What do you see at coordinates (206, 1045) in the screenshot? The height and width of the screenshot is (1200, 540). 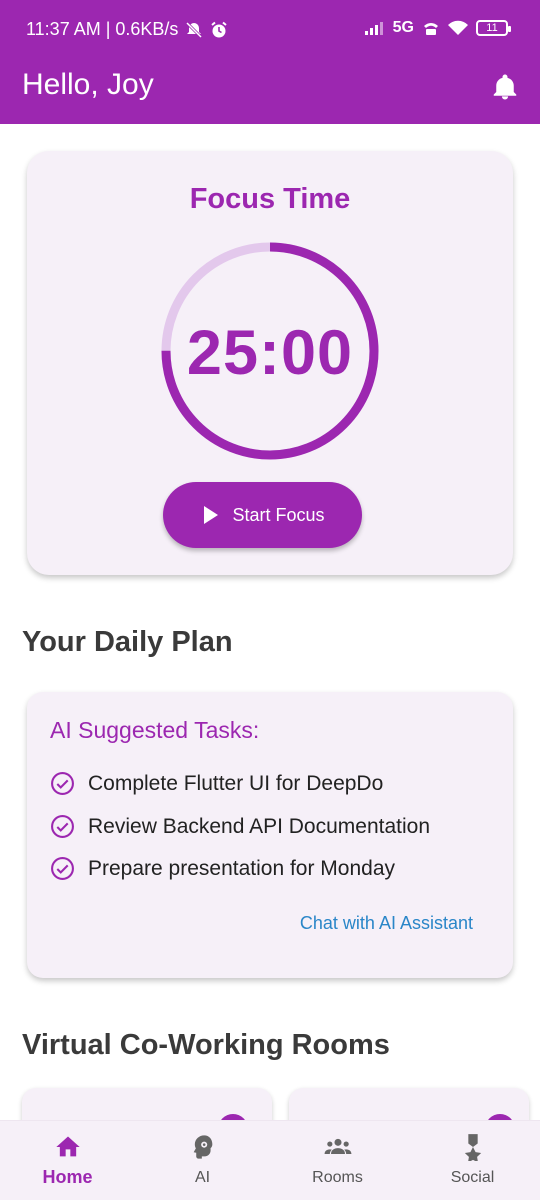 I see `rooms-title: Virtual Co-Working Rooms` at bounding box center [206, 1045].